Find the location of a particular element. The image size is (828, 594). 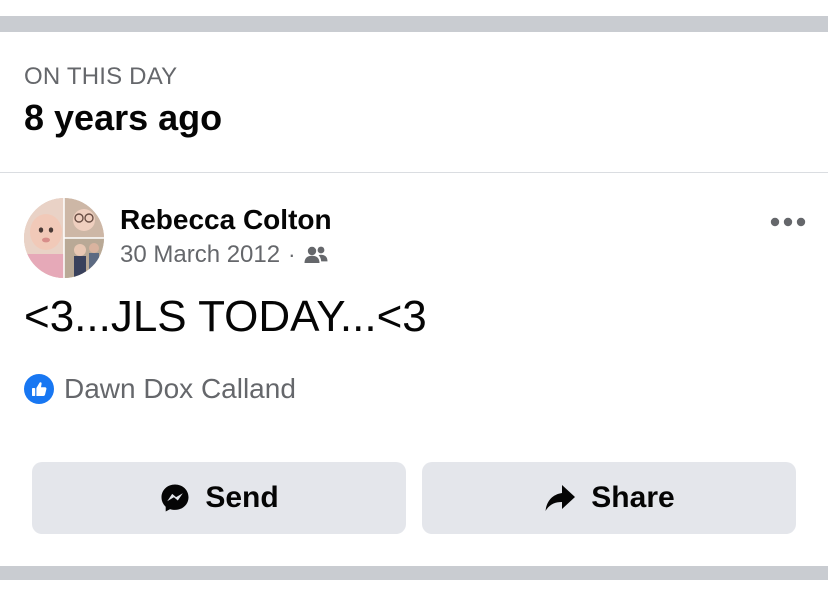

post-text: <3...JLS TODAY...<3 is located at coordinates (225, 316).